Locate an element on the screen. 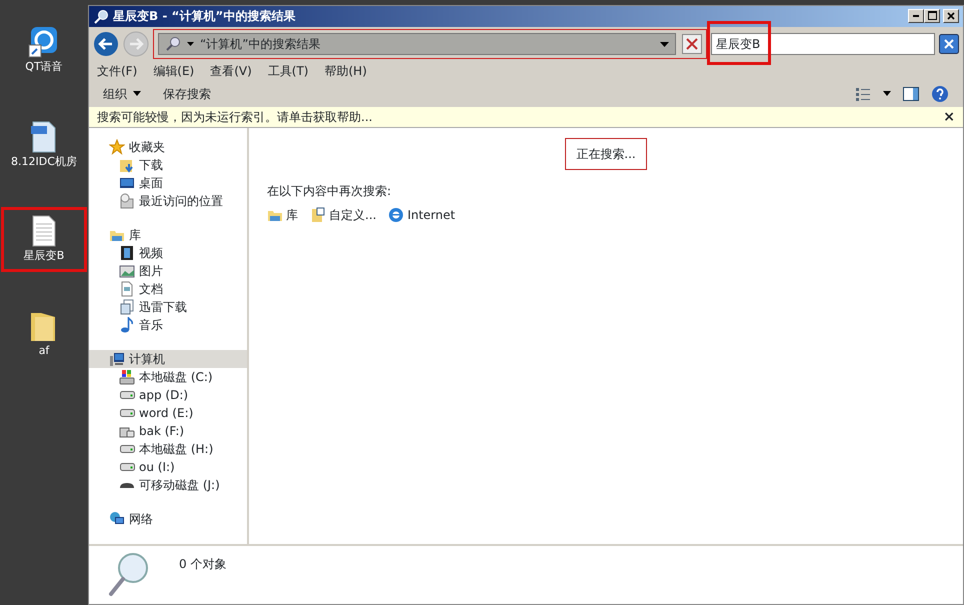  picture-icon is located at coordinates (127, 271).